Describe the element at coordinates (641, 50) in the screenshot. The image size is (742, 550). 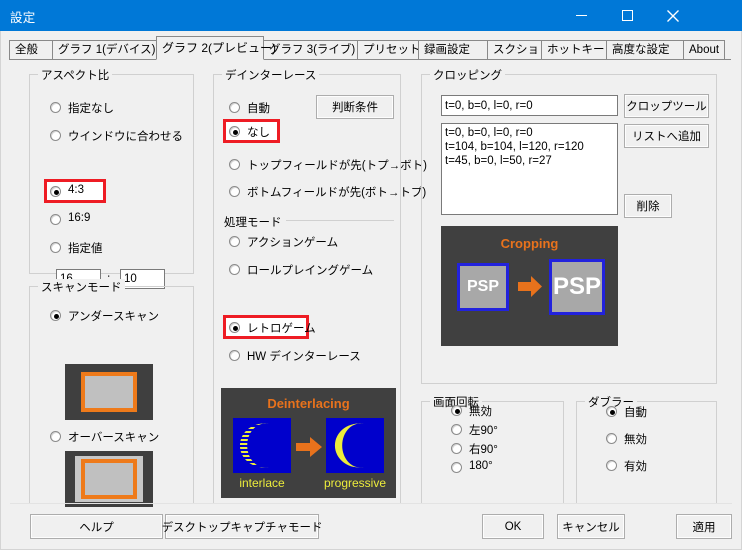
I see `tab-label: 高度な設定` at that location.